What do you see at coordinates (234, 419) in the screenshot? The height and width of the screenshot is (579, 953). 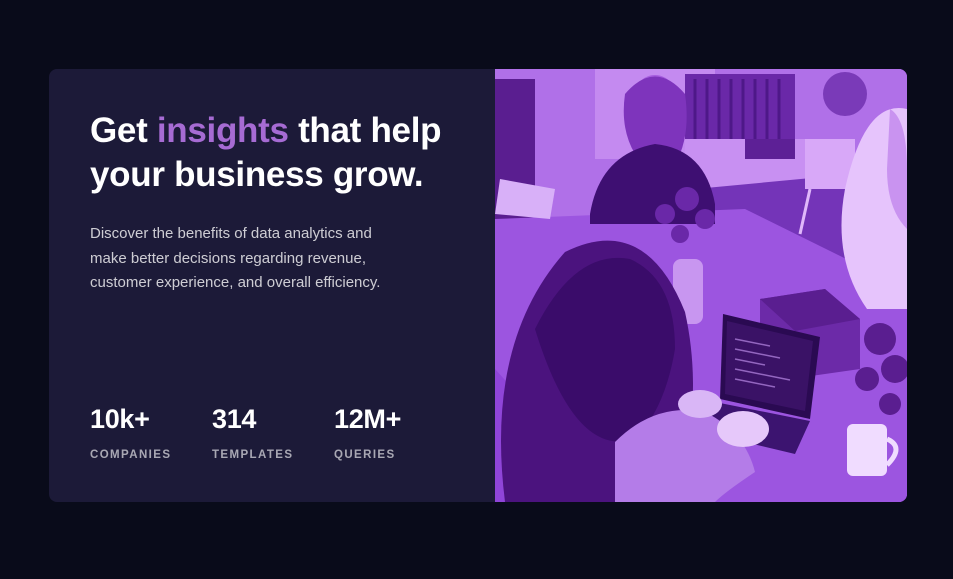 I see `stat-value: 314` at bounding box center [234, 419].